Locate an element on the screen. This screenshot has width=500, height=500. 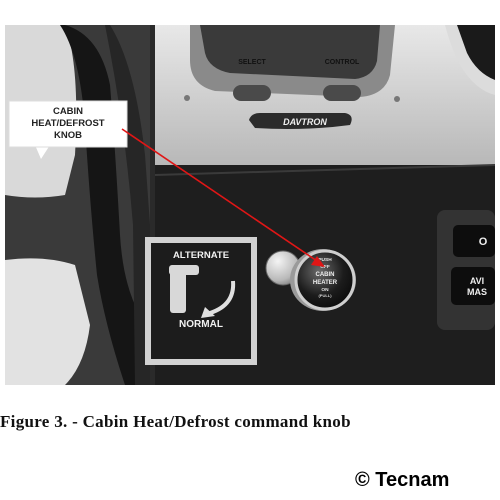
right-switch-label: AVI is located at coordinates (477, 281).